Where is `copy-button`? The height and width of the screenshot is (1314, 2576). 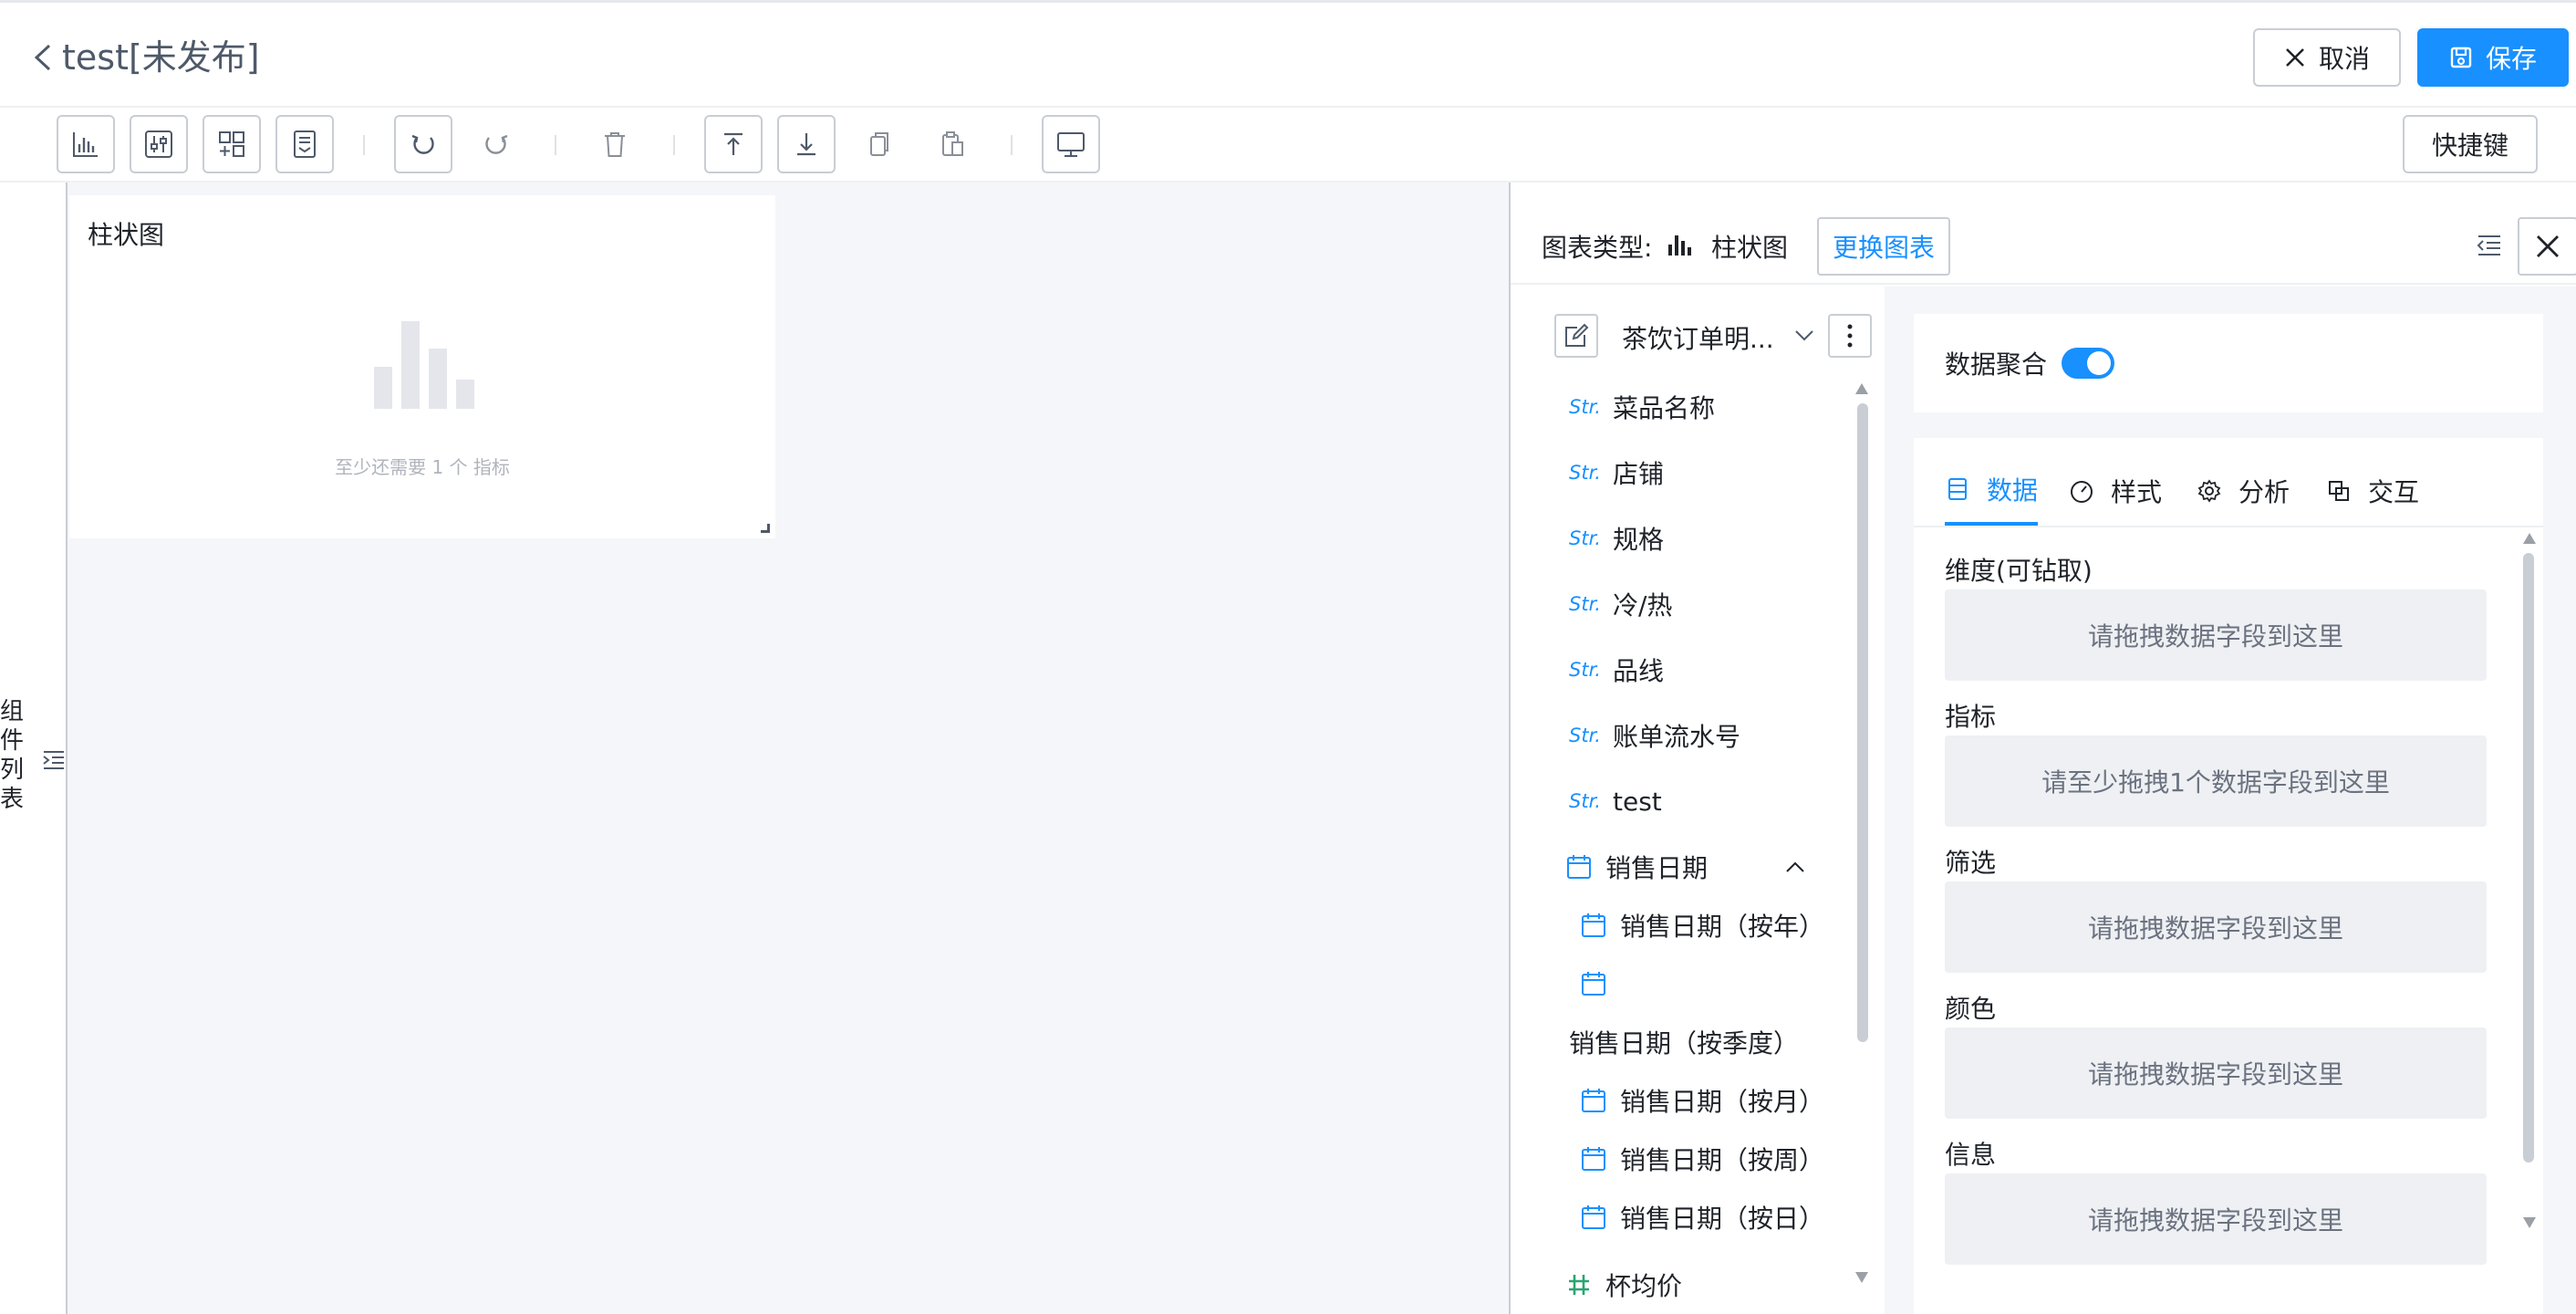 copy-button is located at coordinates (879, 144).